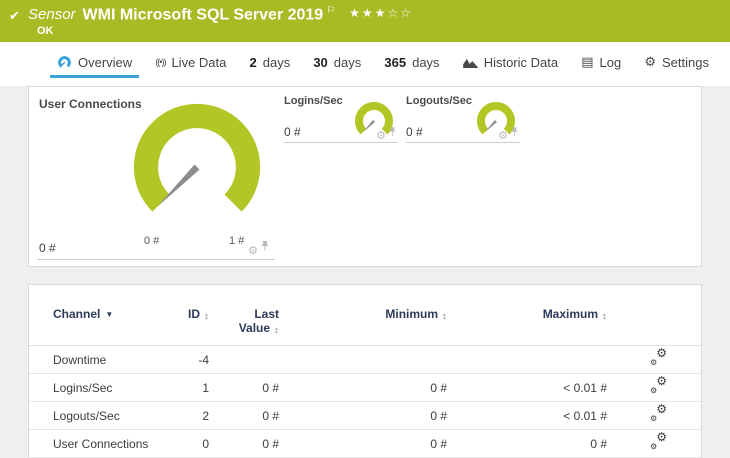 The image size is (730, 458). I want to click on tab-365-days: 365 days, so click(411, 64).